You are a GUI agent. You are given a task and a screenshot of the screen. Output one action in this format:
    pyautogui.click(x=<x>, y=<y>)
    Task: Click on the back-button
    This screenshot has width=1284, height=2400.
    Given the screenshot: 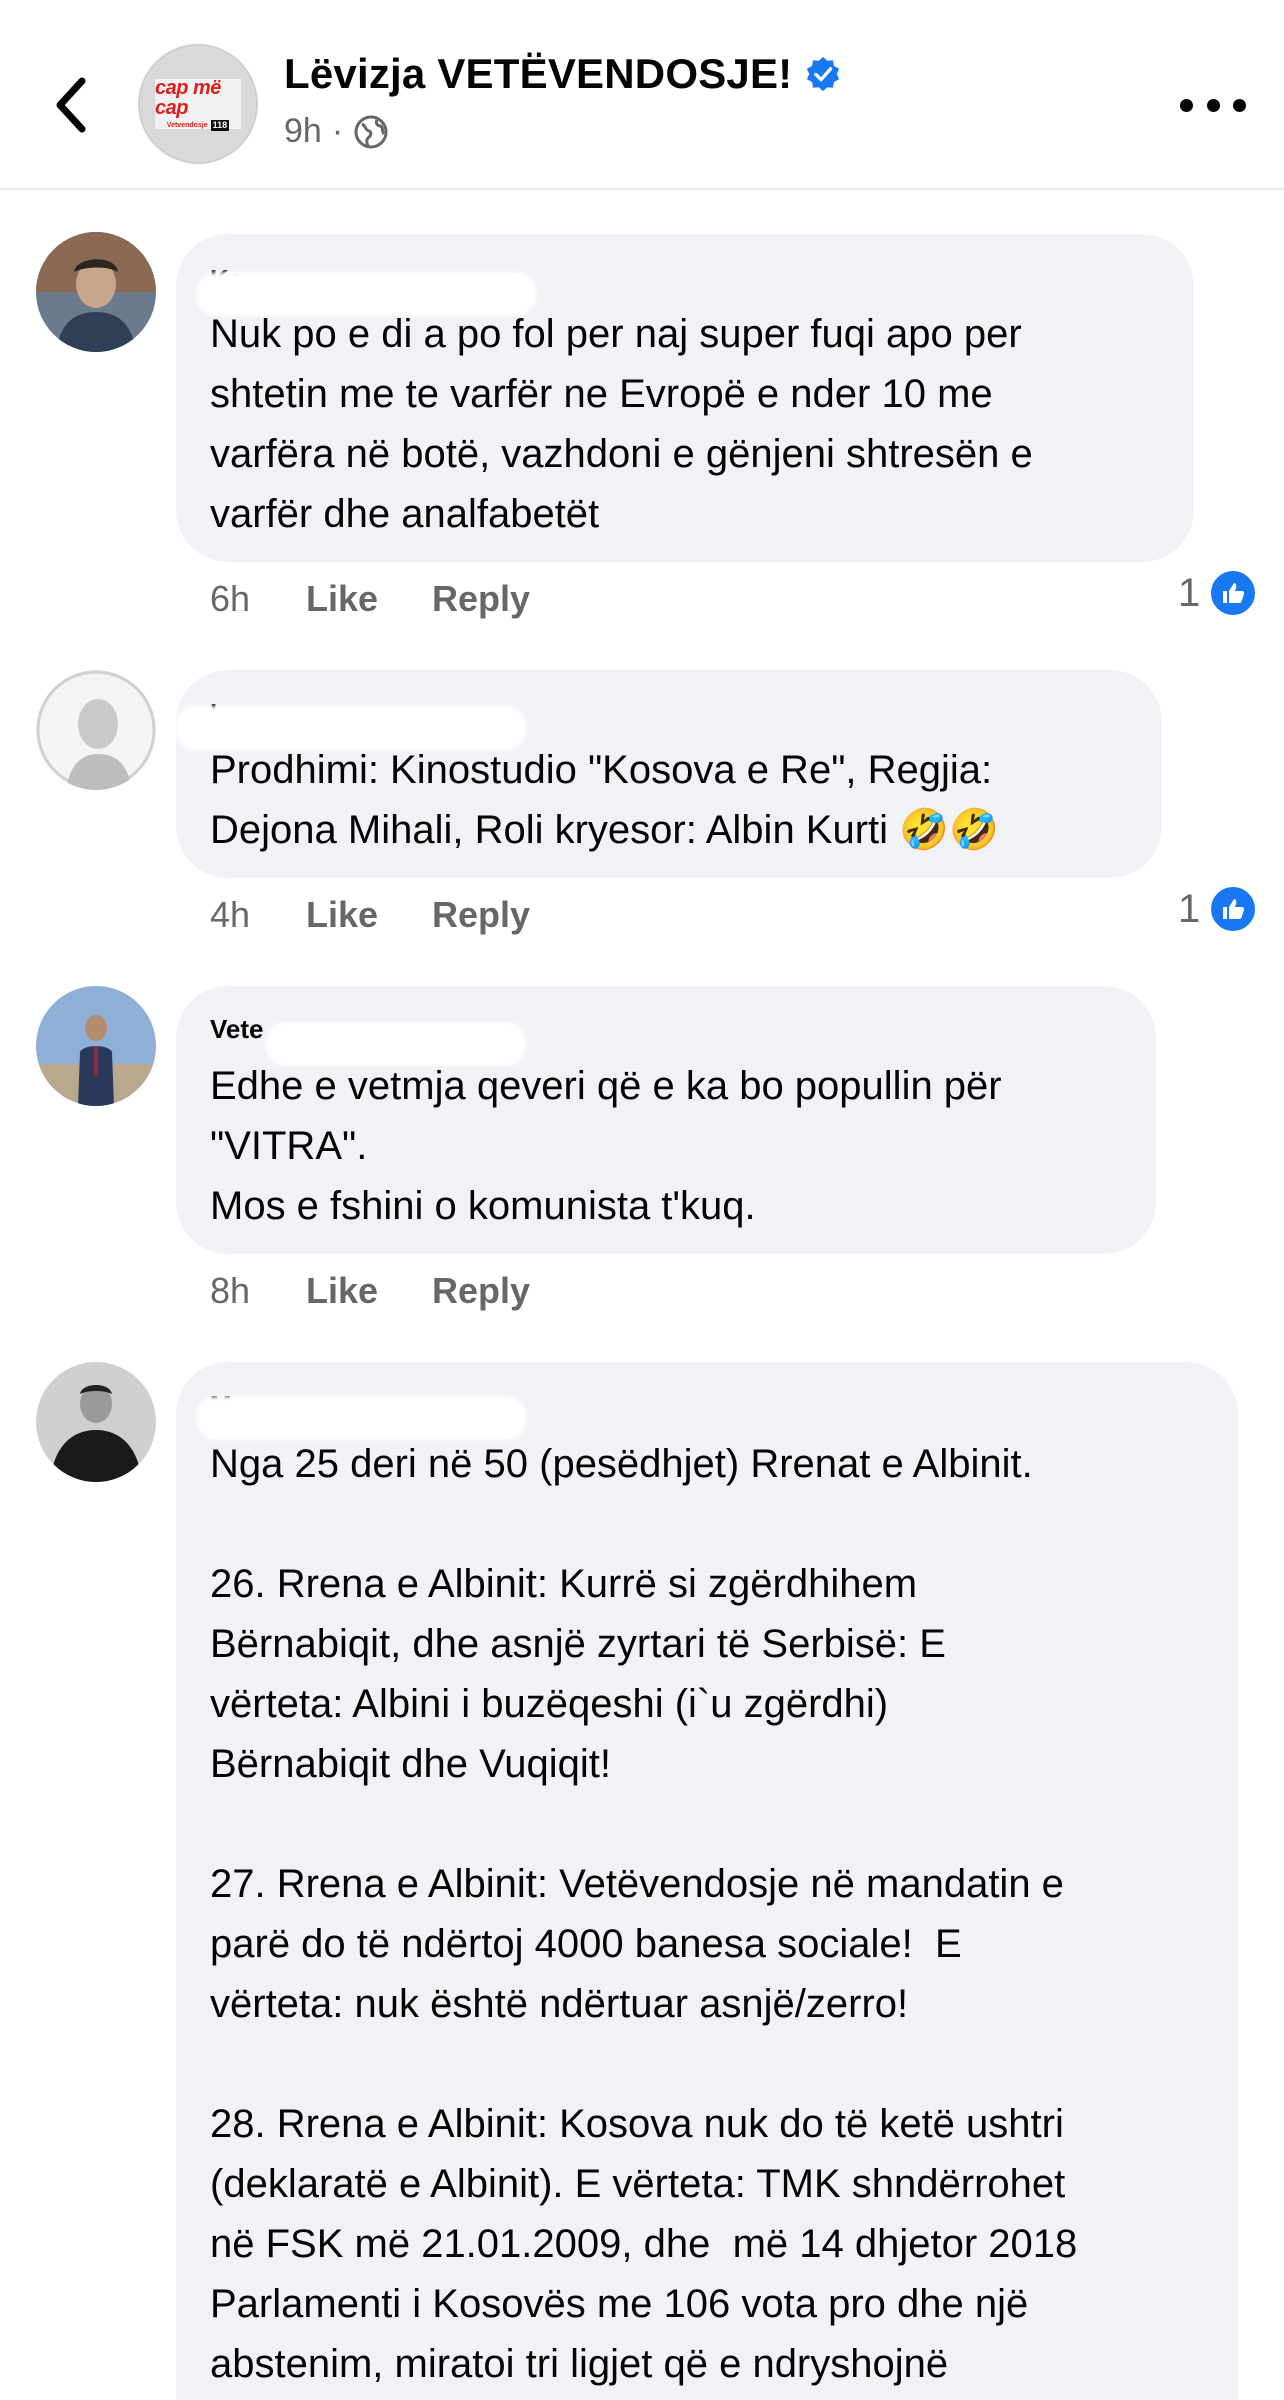 What is the action you would take?
    pyautogui.click(x=70, y=105)
    